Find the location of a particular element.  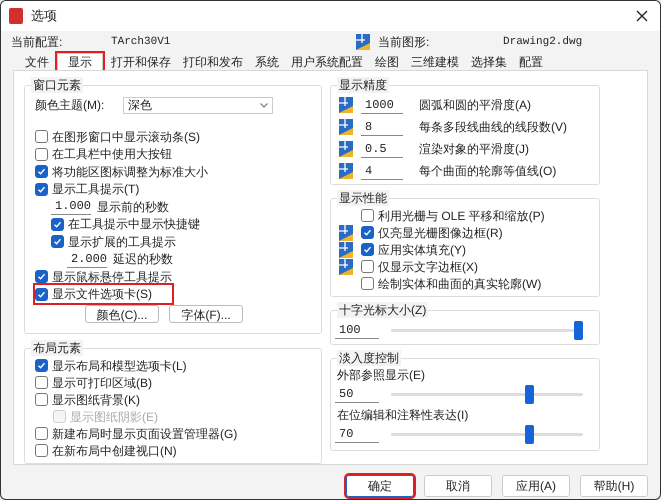

check-icon is located at coordinates (41, 365).